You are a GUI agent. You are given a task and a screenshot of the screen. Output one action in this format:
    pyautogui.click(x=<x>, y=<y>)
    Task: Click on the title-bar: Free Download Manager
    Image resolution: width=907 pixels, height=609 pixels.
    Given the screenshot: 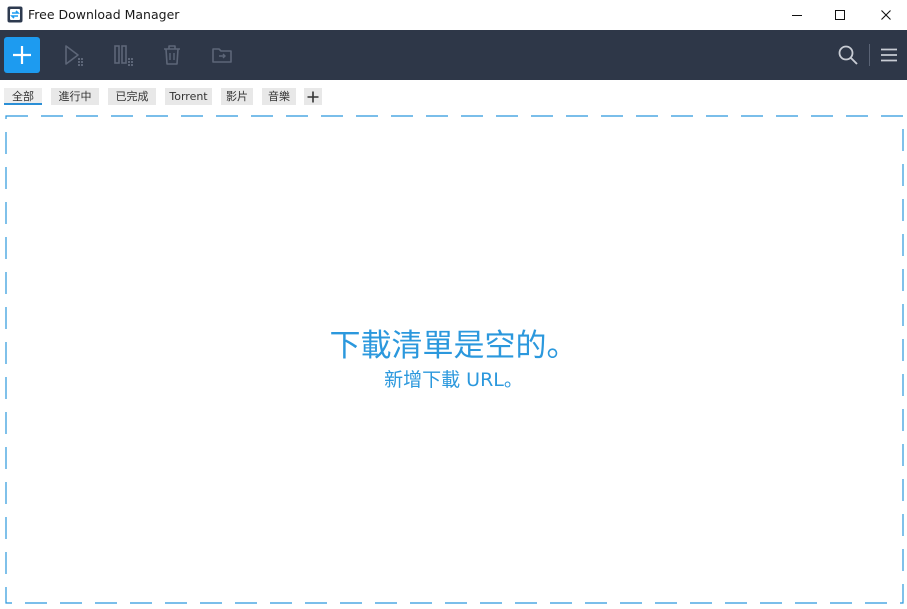 What is the action you would take?
    pyautogui.click(x=453, y=15)
    